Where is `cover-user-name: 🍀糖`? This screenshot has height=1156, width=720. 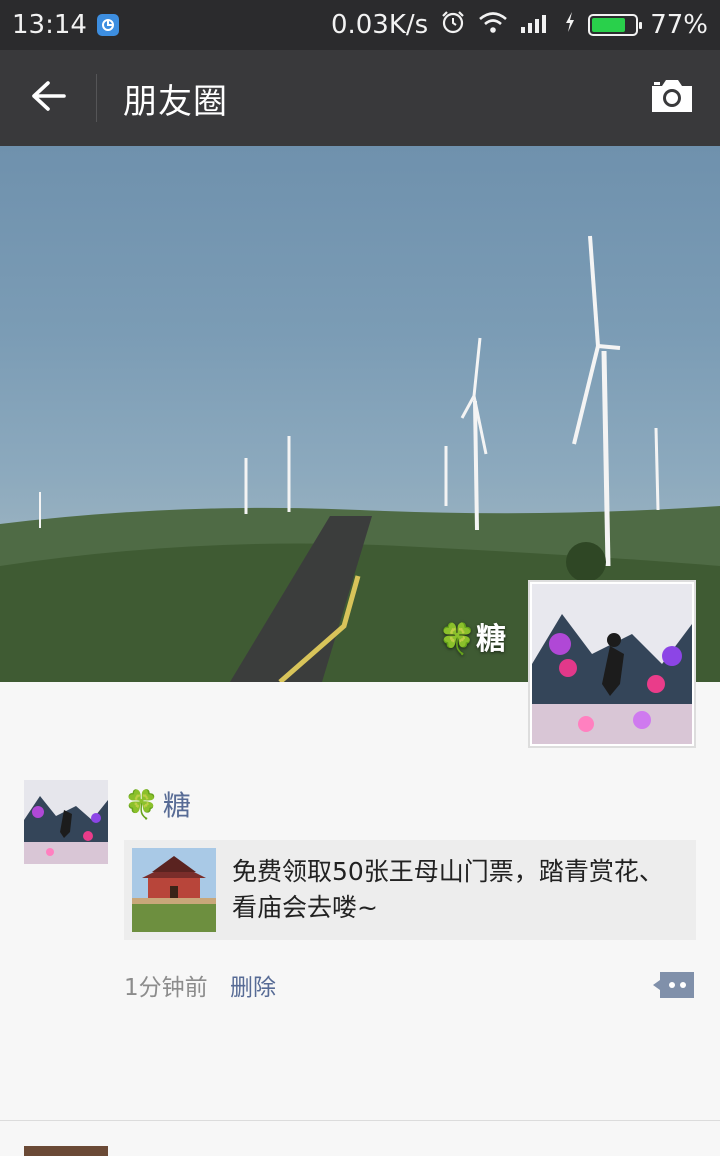
cover-user-name: 🍀糖 is located at coordinates (472, 636).